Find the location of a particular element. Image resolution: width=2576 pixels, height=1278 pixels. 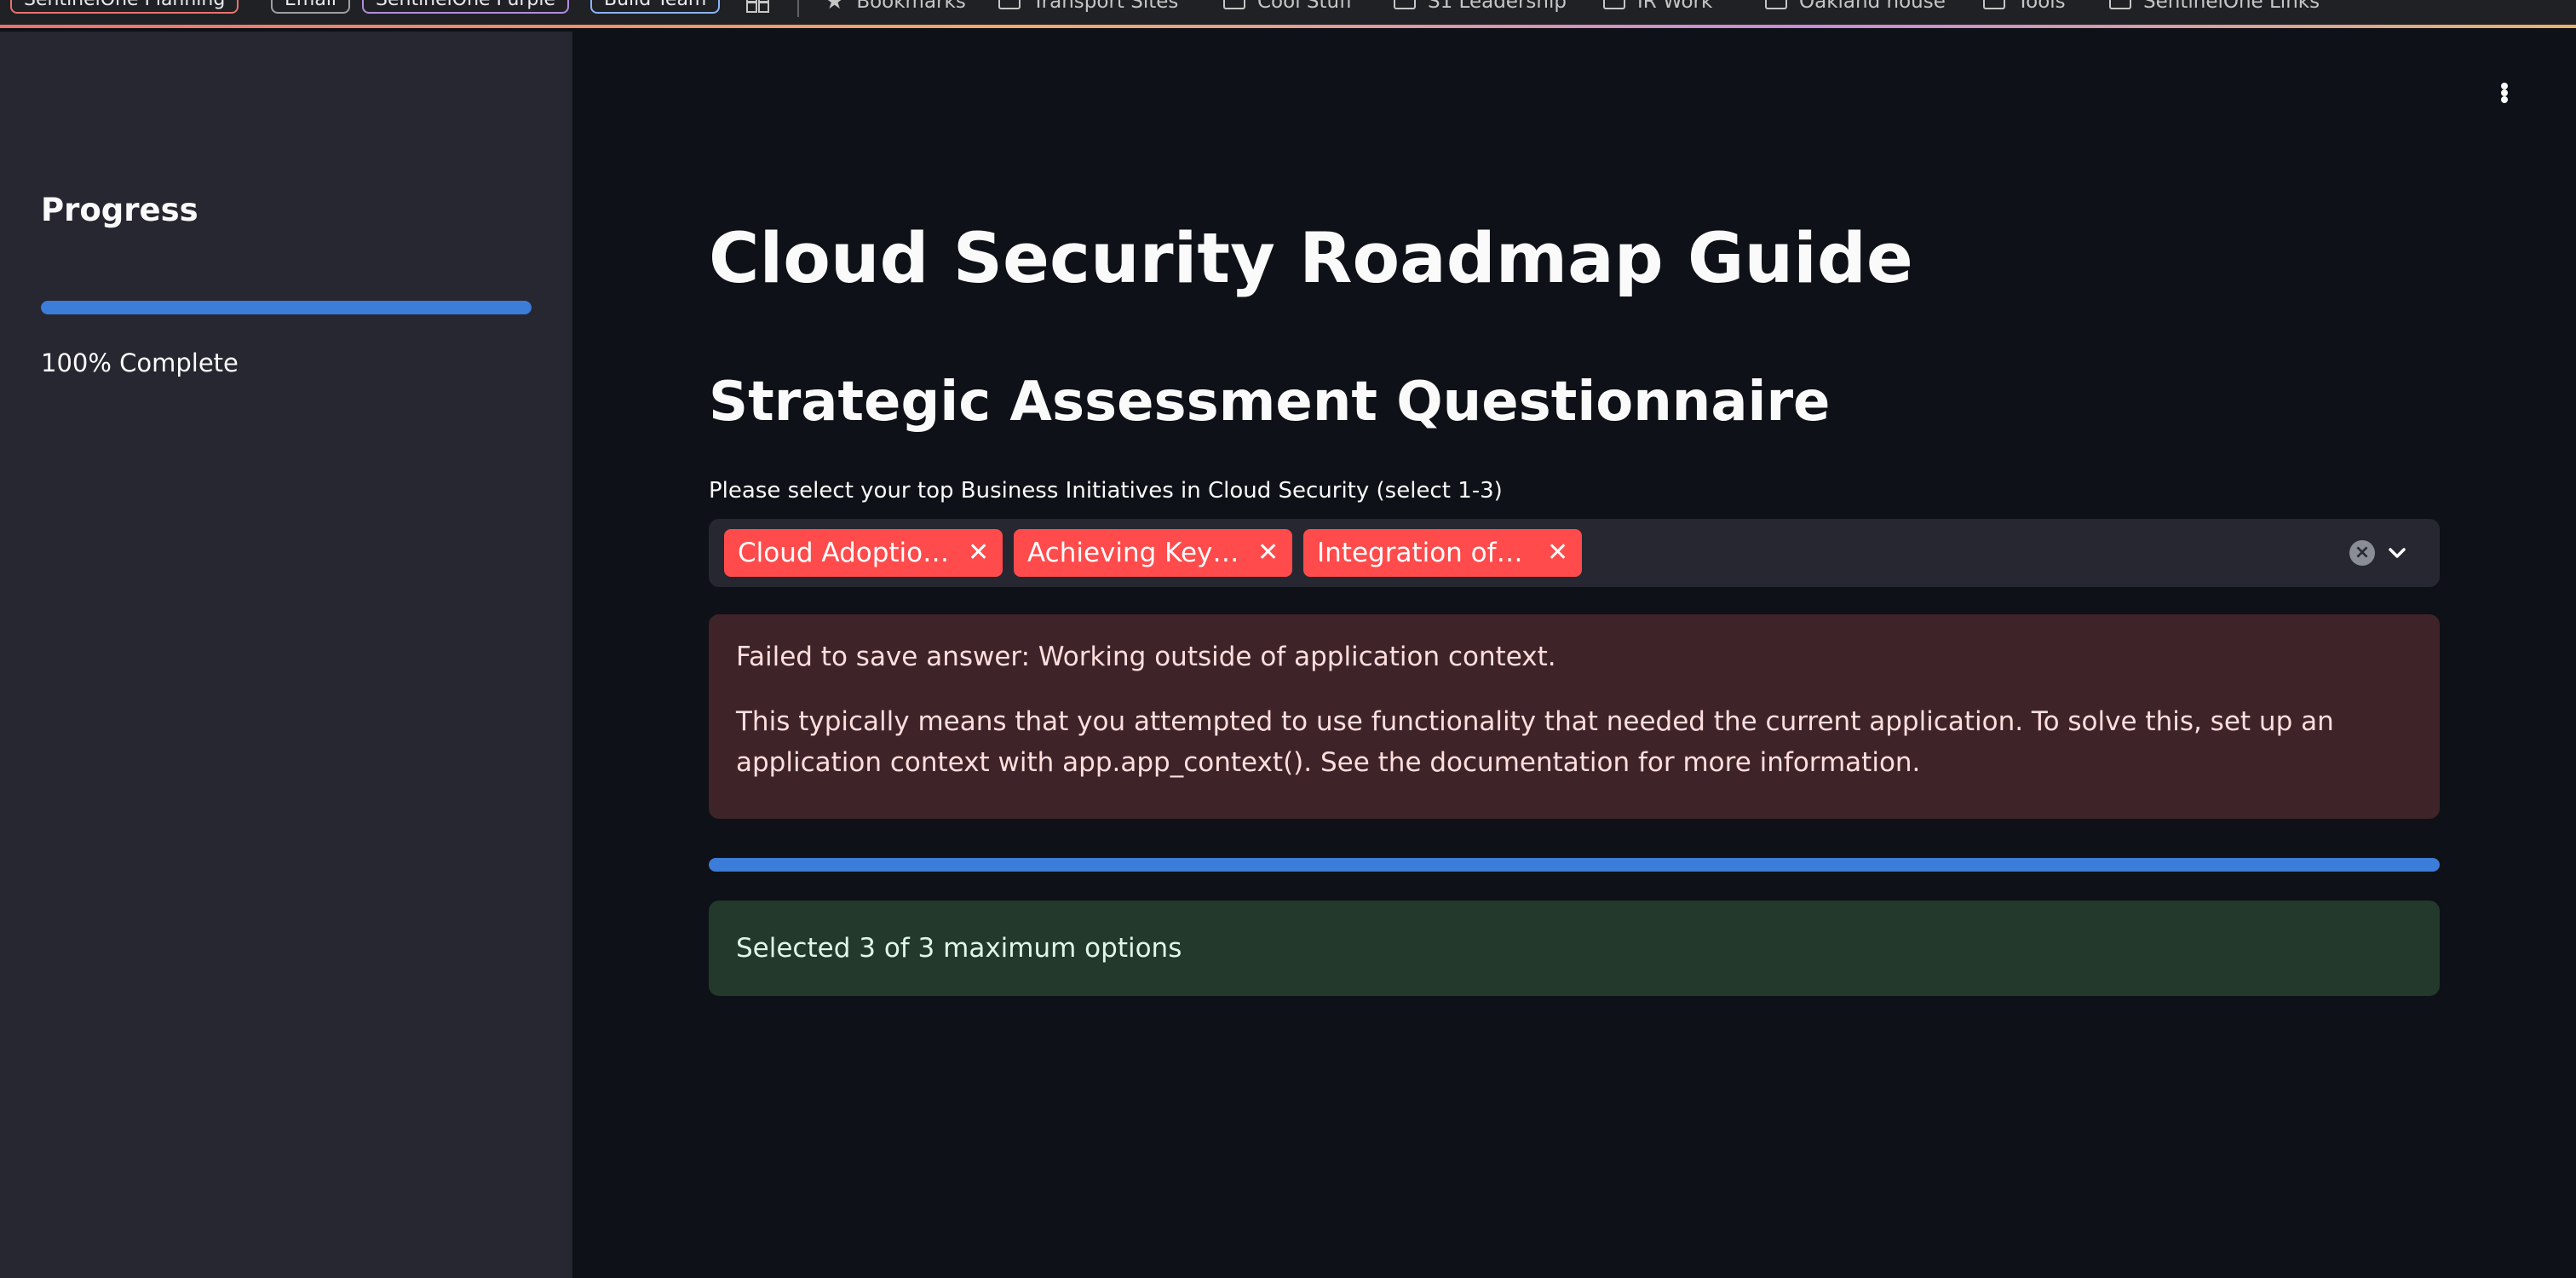

bookmarks-divider is located at coordinates (798, 8).